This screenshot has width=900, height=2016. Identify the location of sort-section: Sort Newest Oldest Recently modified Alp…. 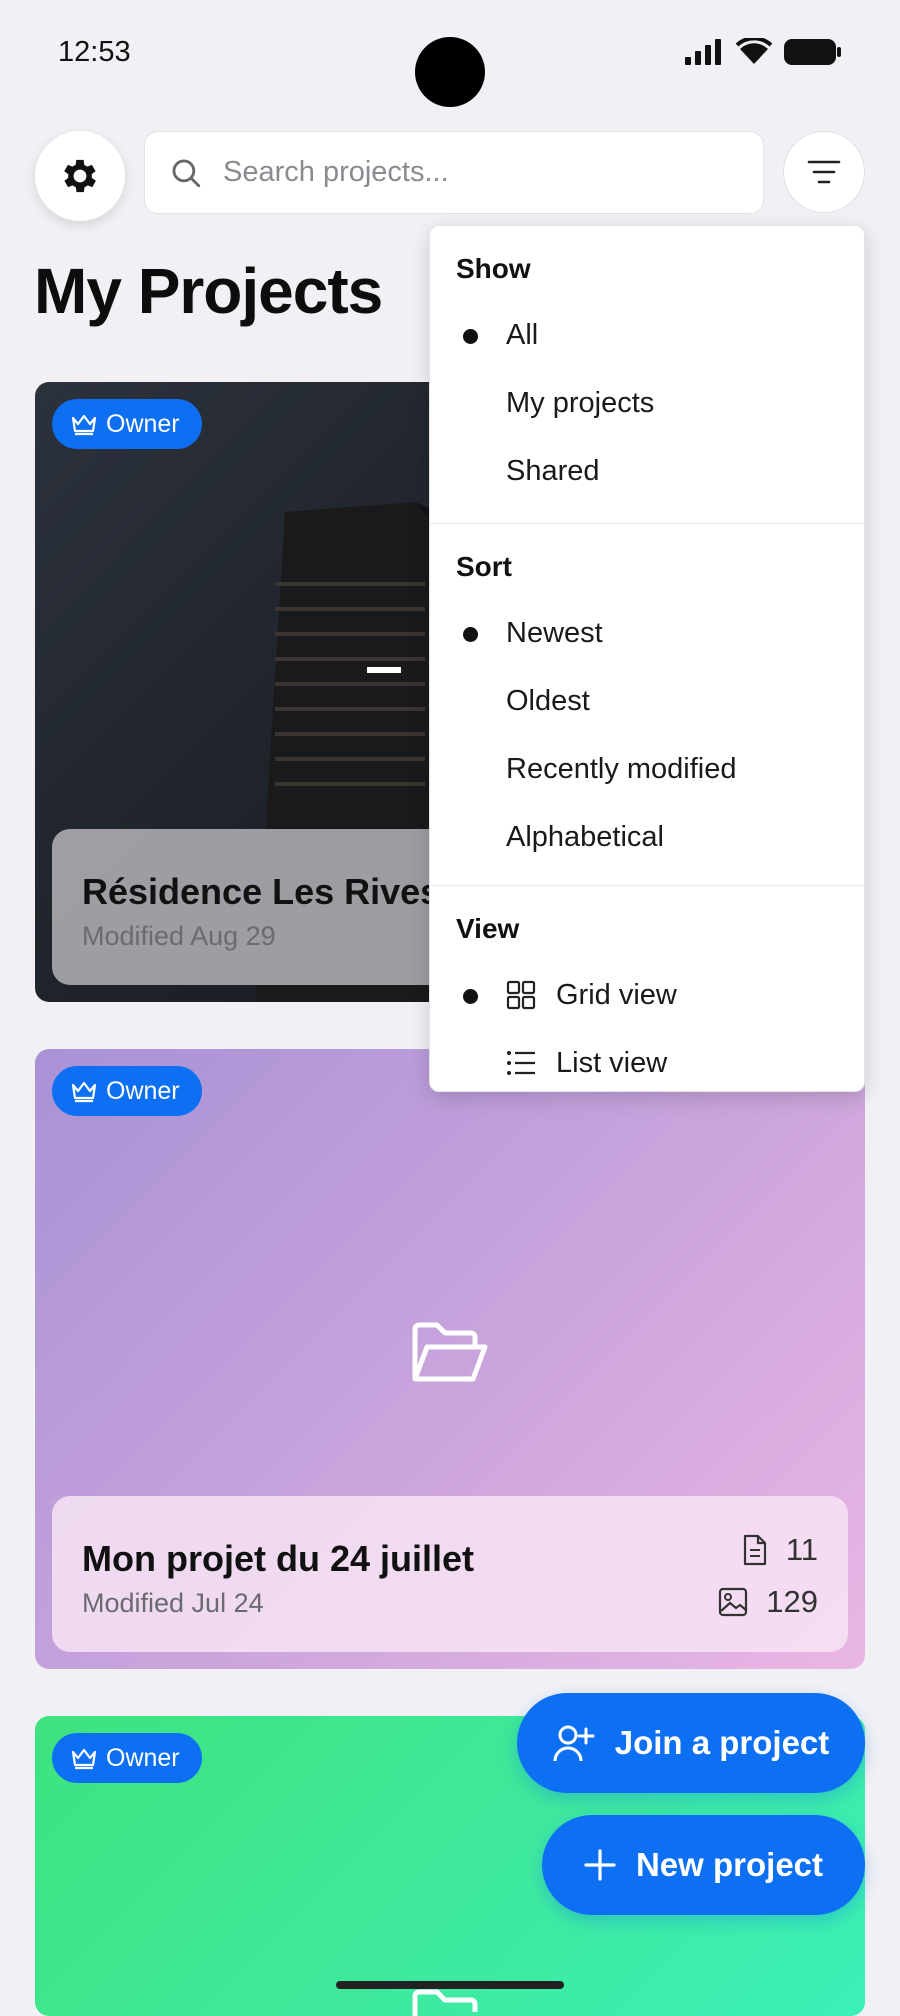
(647, 704).